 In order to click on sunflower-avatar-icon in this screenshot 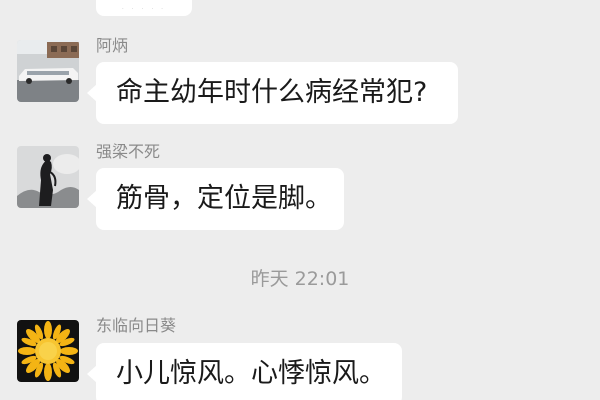, I will do `click(48, 351)`.